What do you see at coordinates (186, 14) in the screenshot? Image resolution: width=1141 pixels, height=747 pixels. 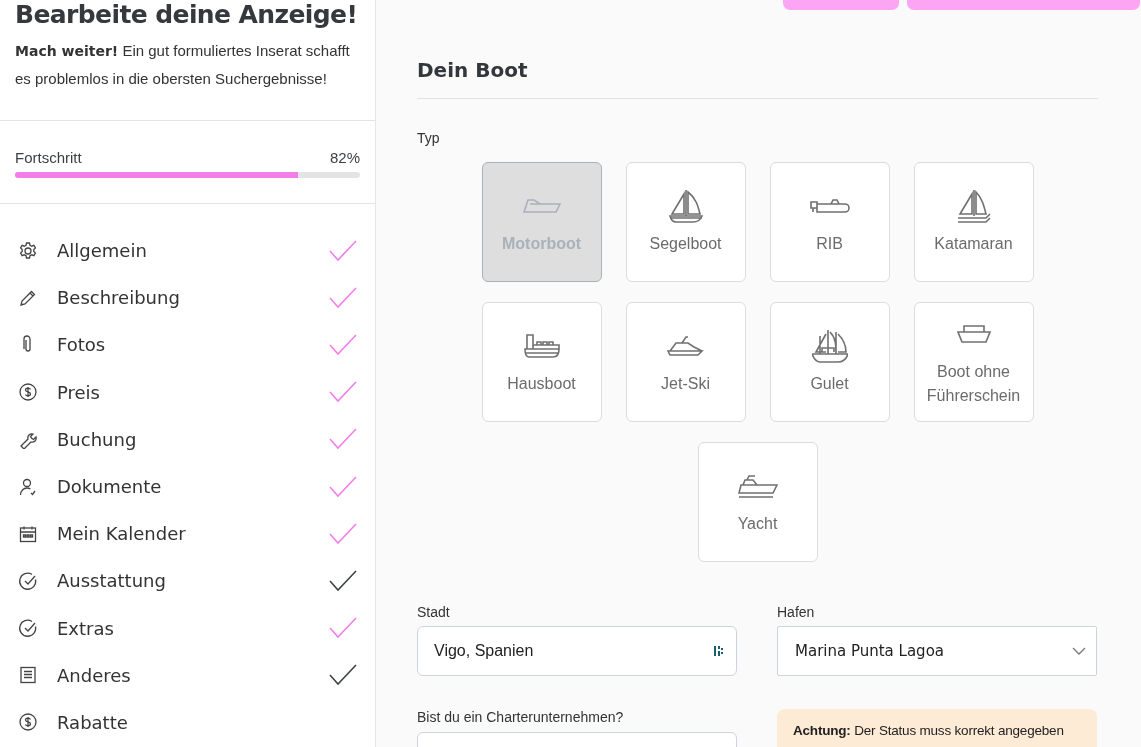 I see `page-title: Bearbeite deine Anzeige!` at bounding box center [186, 14].